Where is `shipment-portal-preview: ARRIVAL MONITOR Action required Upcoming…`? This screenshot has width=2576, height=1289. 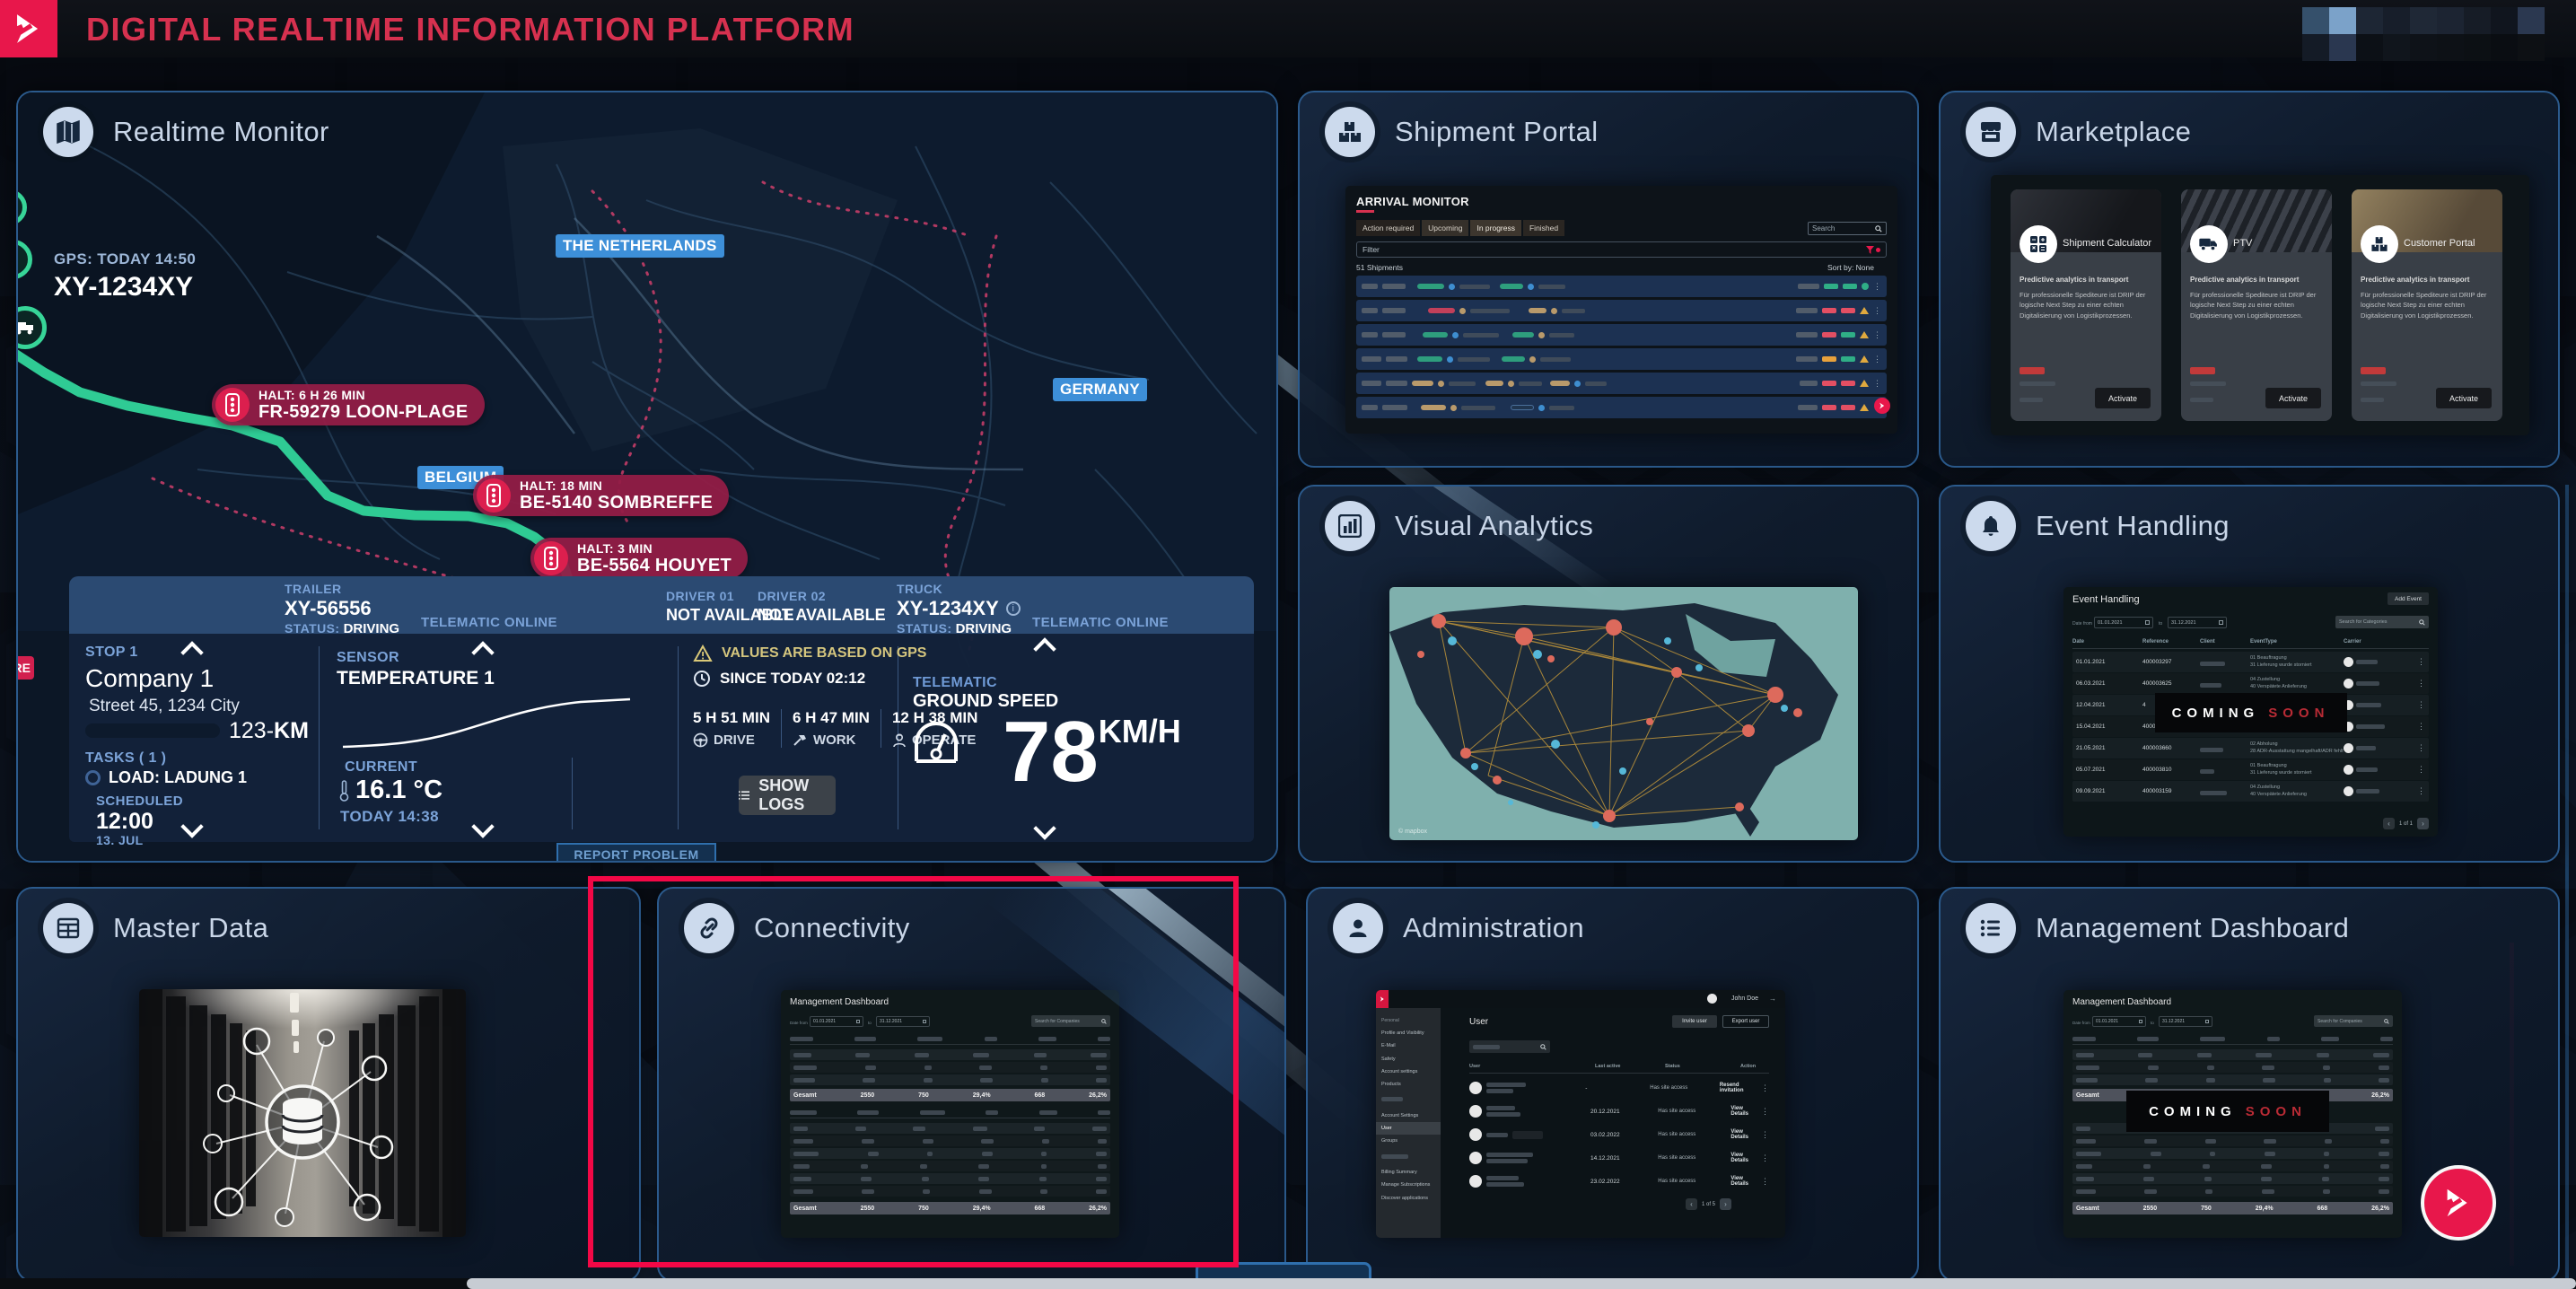
shipment-portal-preview: ARRIVAL MONITOR Action required Upcoming… is located at coordinates (1621, 310).